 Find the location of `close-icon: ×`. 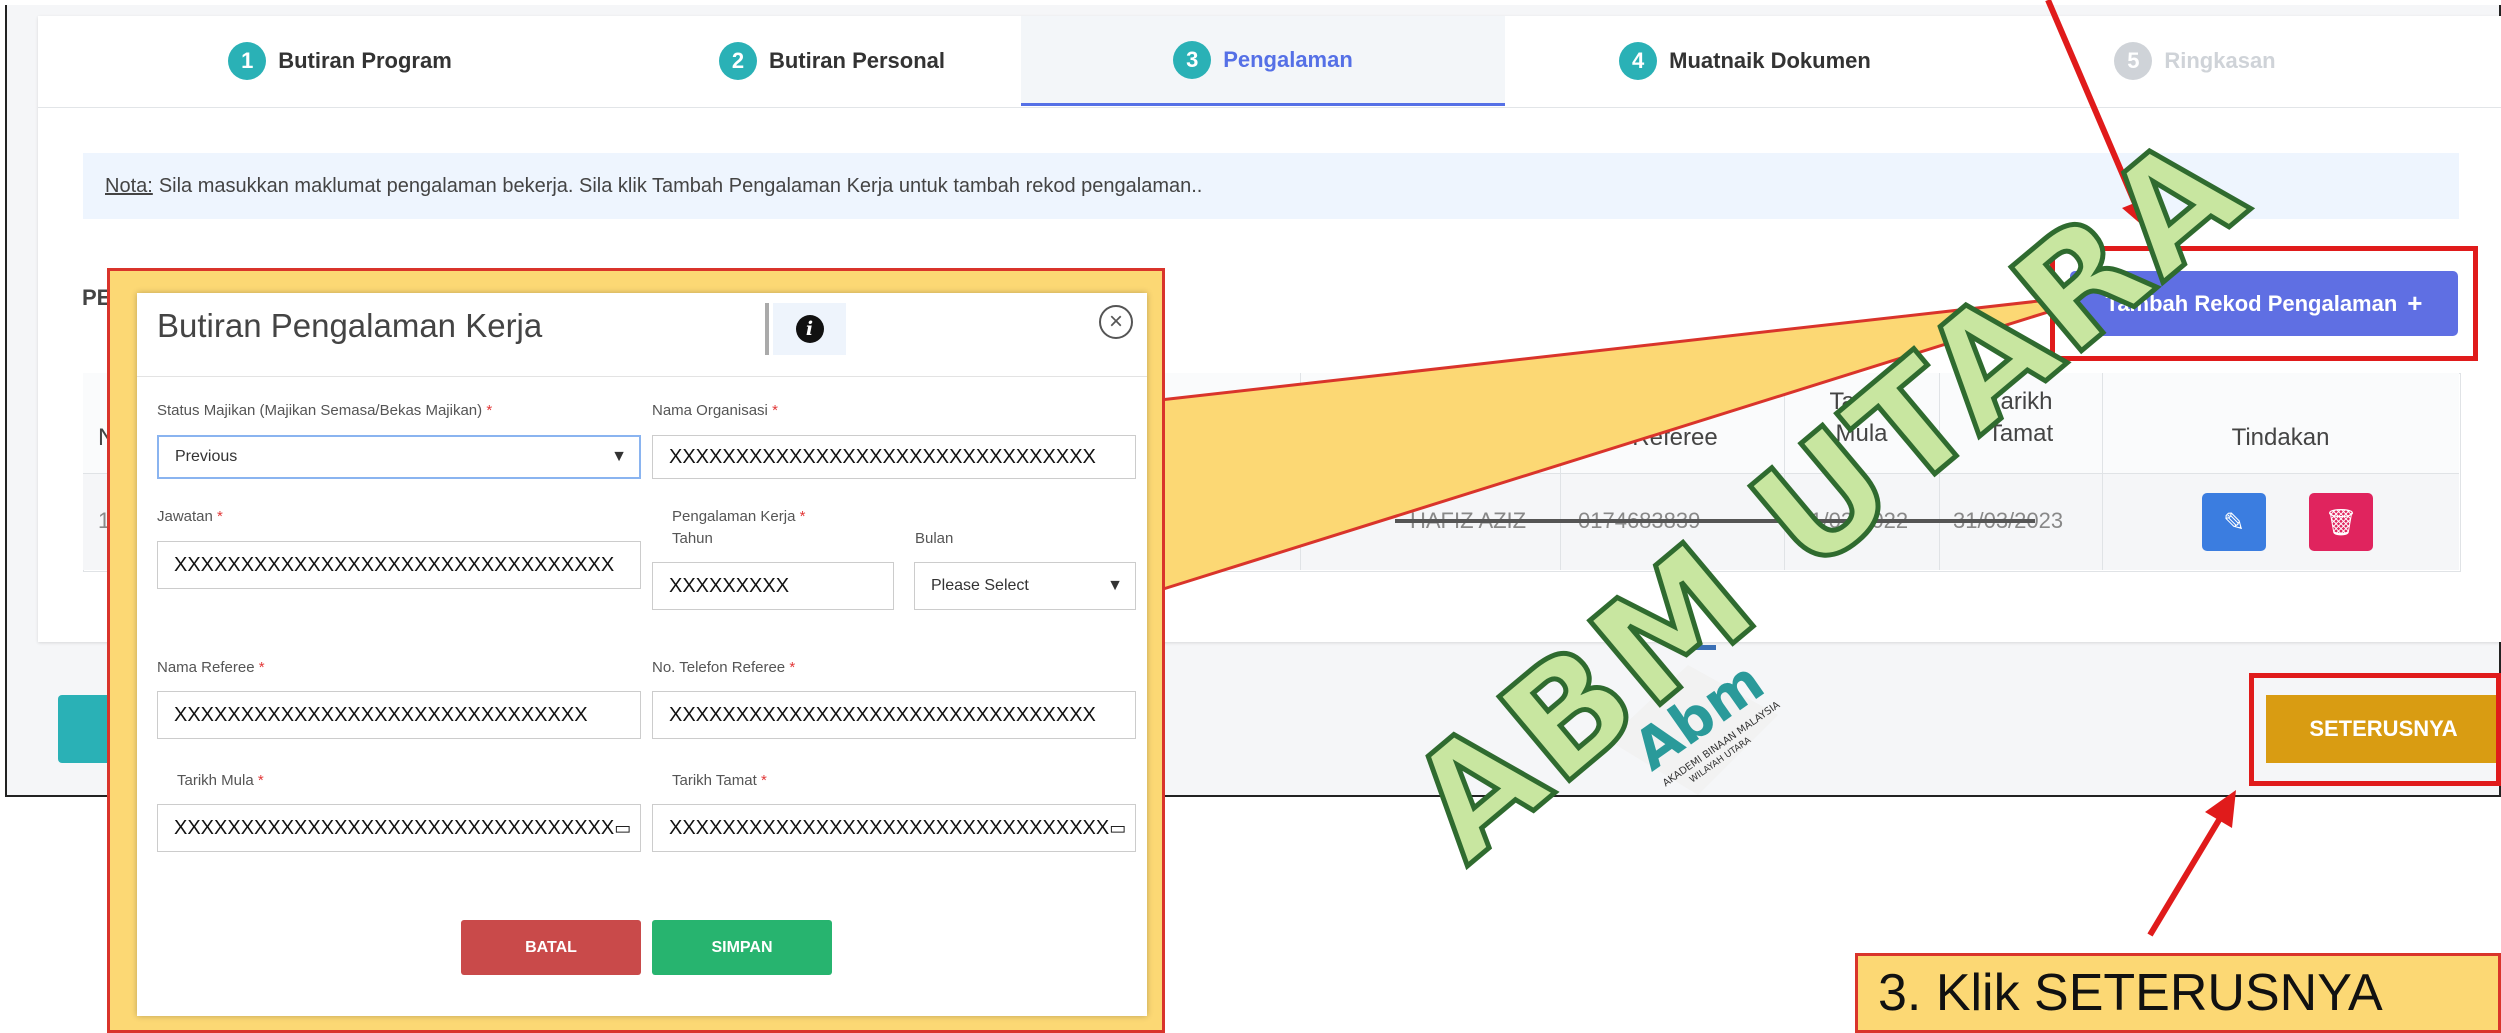

close-icon: × is located at coordinates (1116, 322).